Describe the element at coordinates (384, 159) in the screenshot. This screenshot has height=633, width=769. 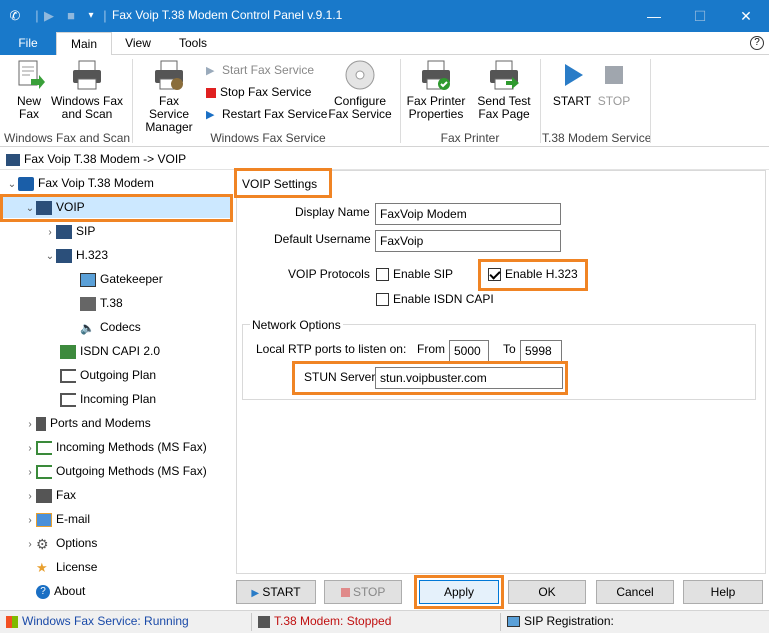
I see `breadcrumb: Fax Voip T.38 Modem -> VOIP` at that location.